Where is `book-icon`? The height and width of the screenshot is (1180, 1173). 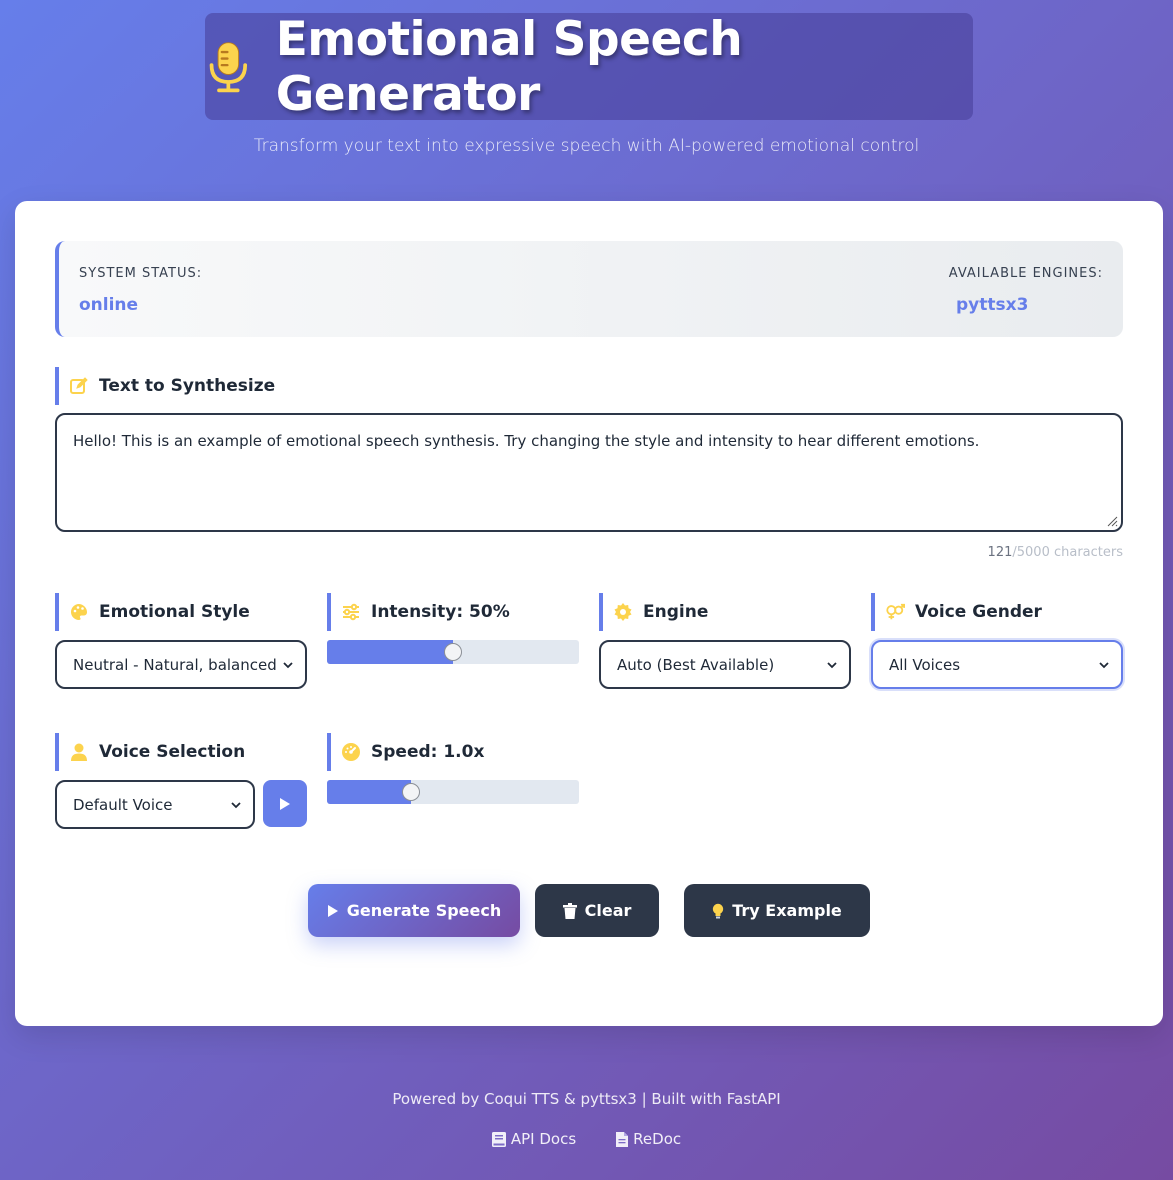
book-icon is located at coordinates (498, 1139).